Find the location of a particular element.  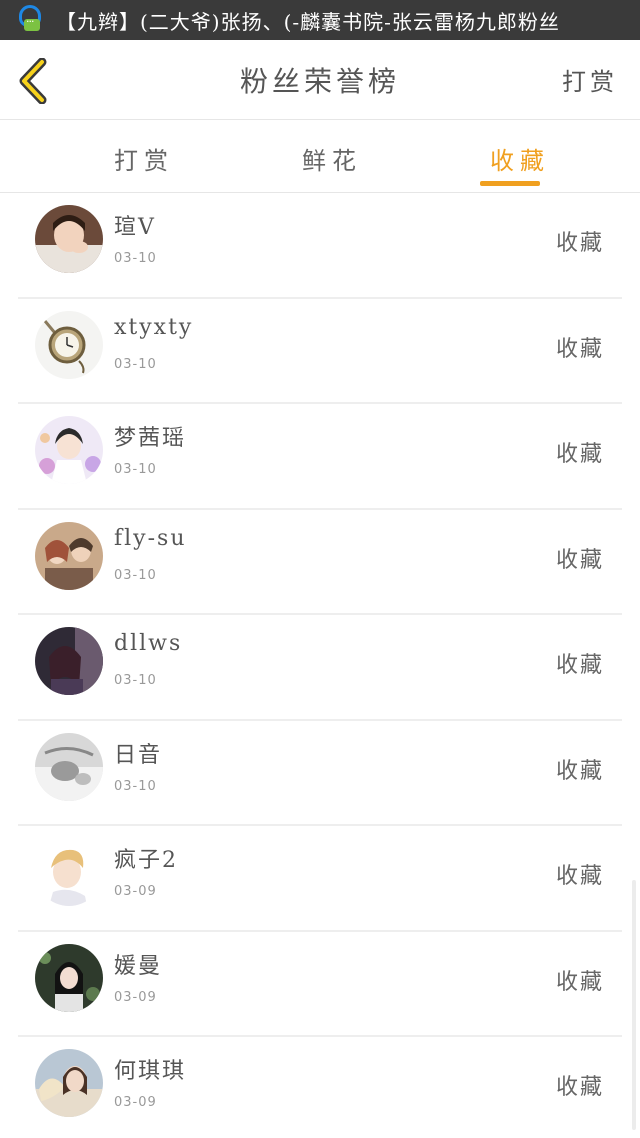

list-item: 疯子2 03-09 收藏 is located at coordinates (320, 879).